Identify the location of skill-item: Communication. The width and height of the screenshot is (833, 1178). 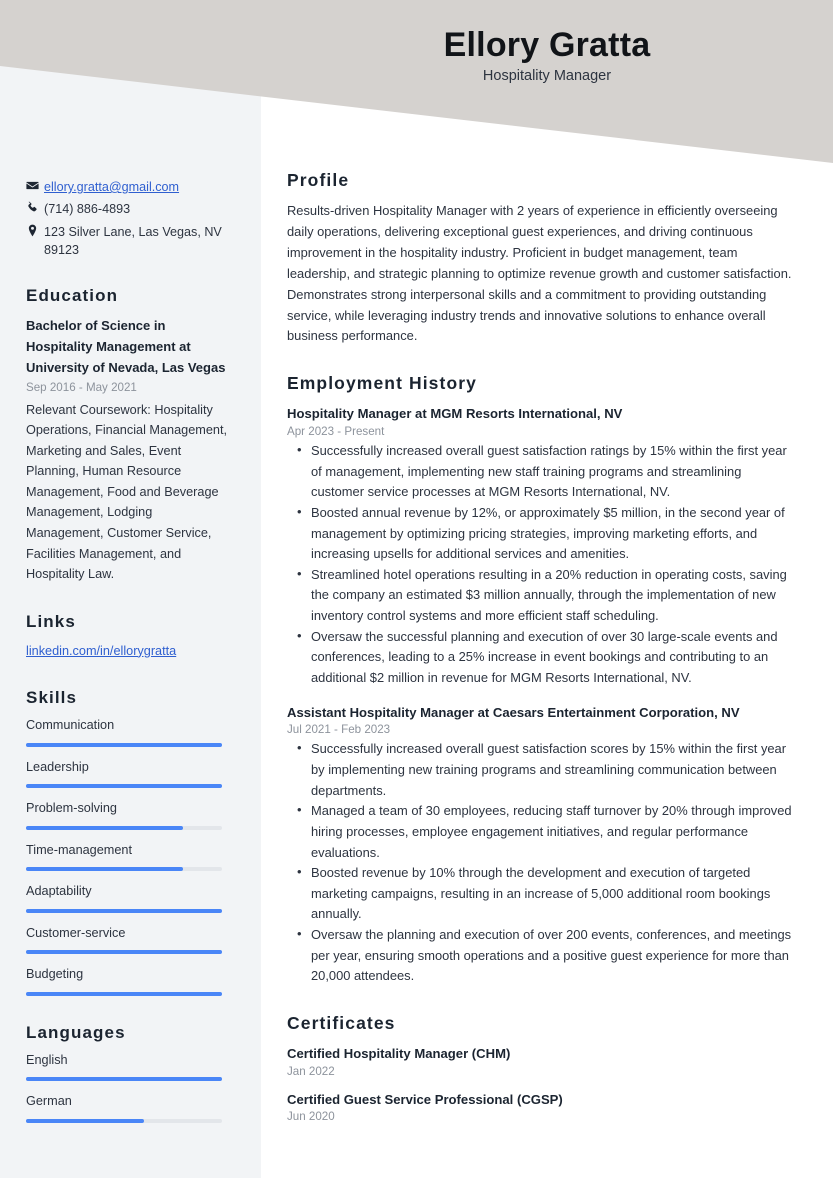
(129, 732).